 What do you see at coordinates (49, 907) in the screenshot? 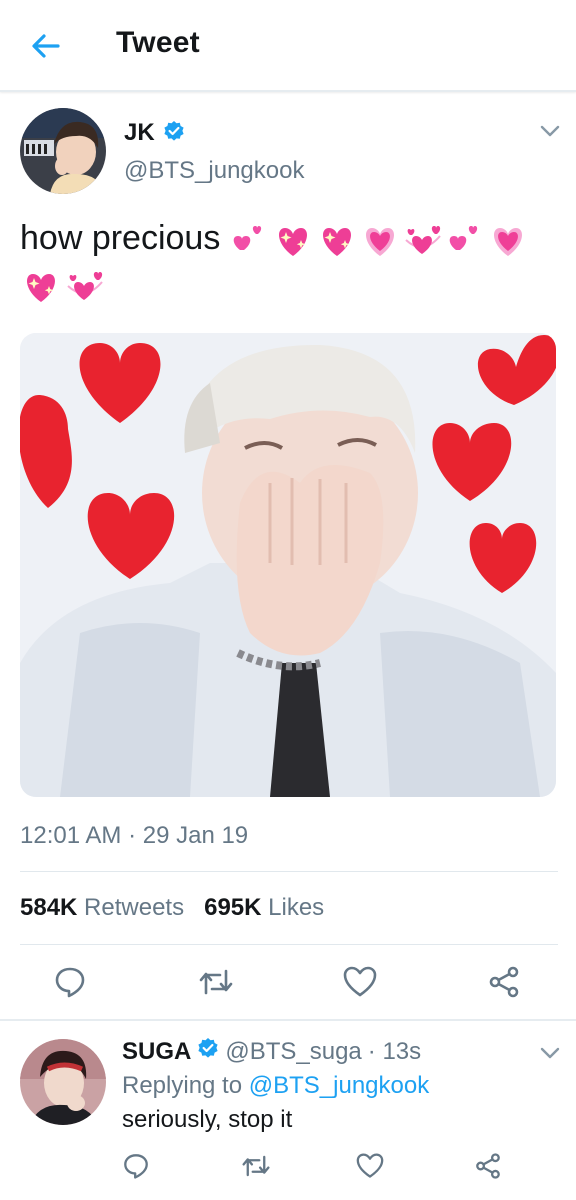
I see `retweets-count: 584K` at bounding box center [49, 907].